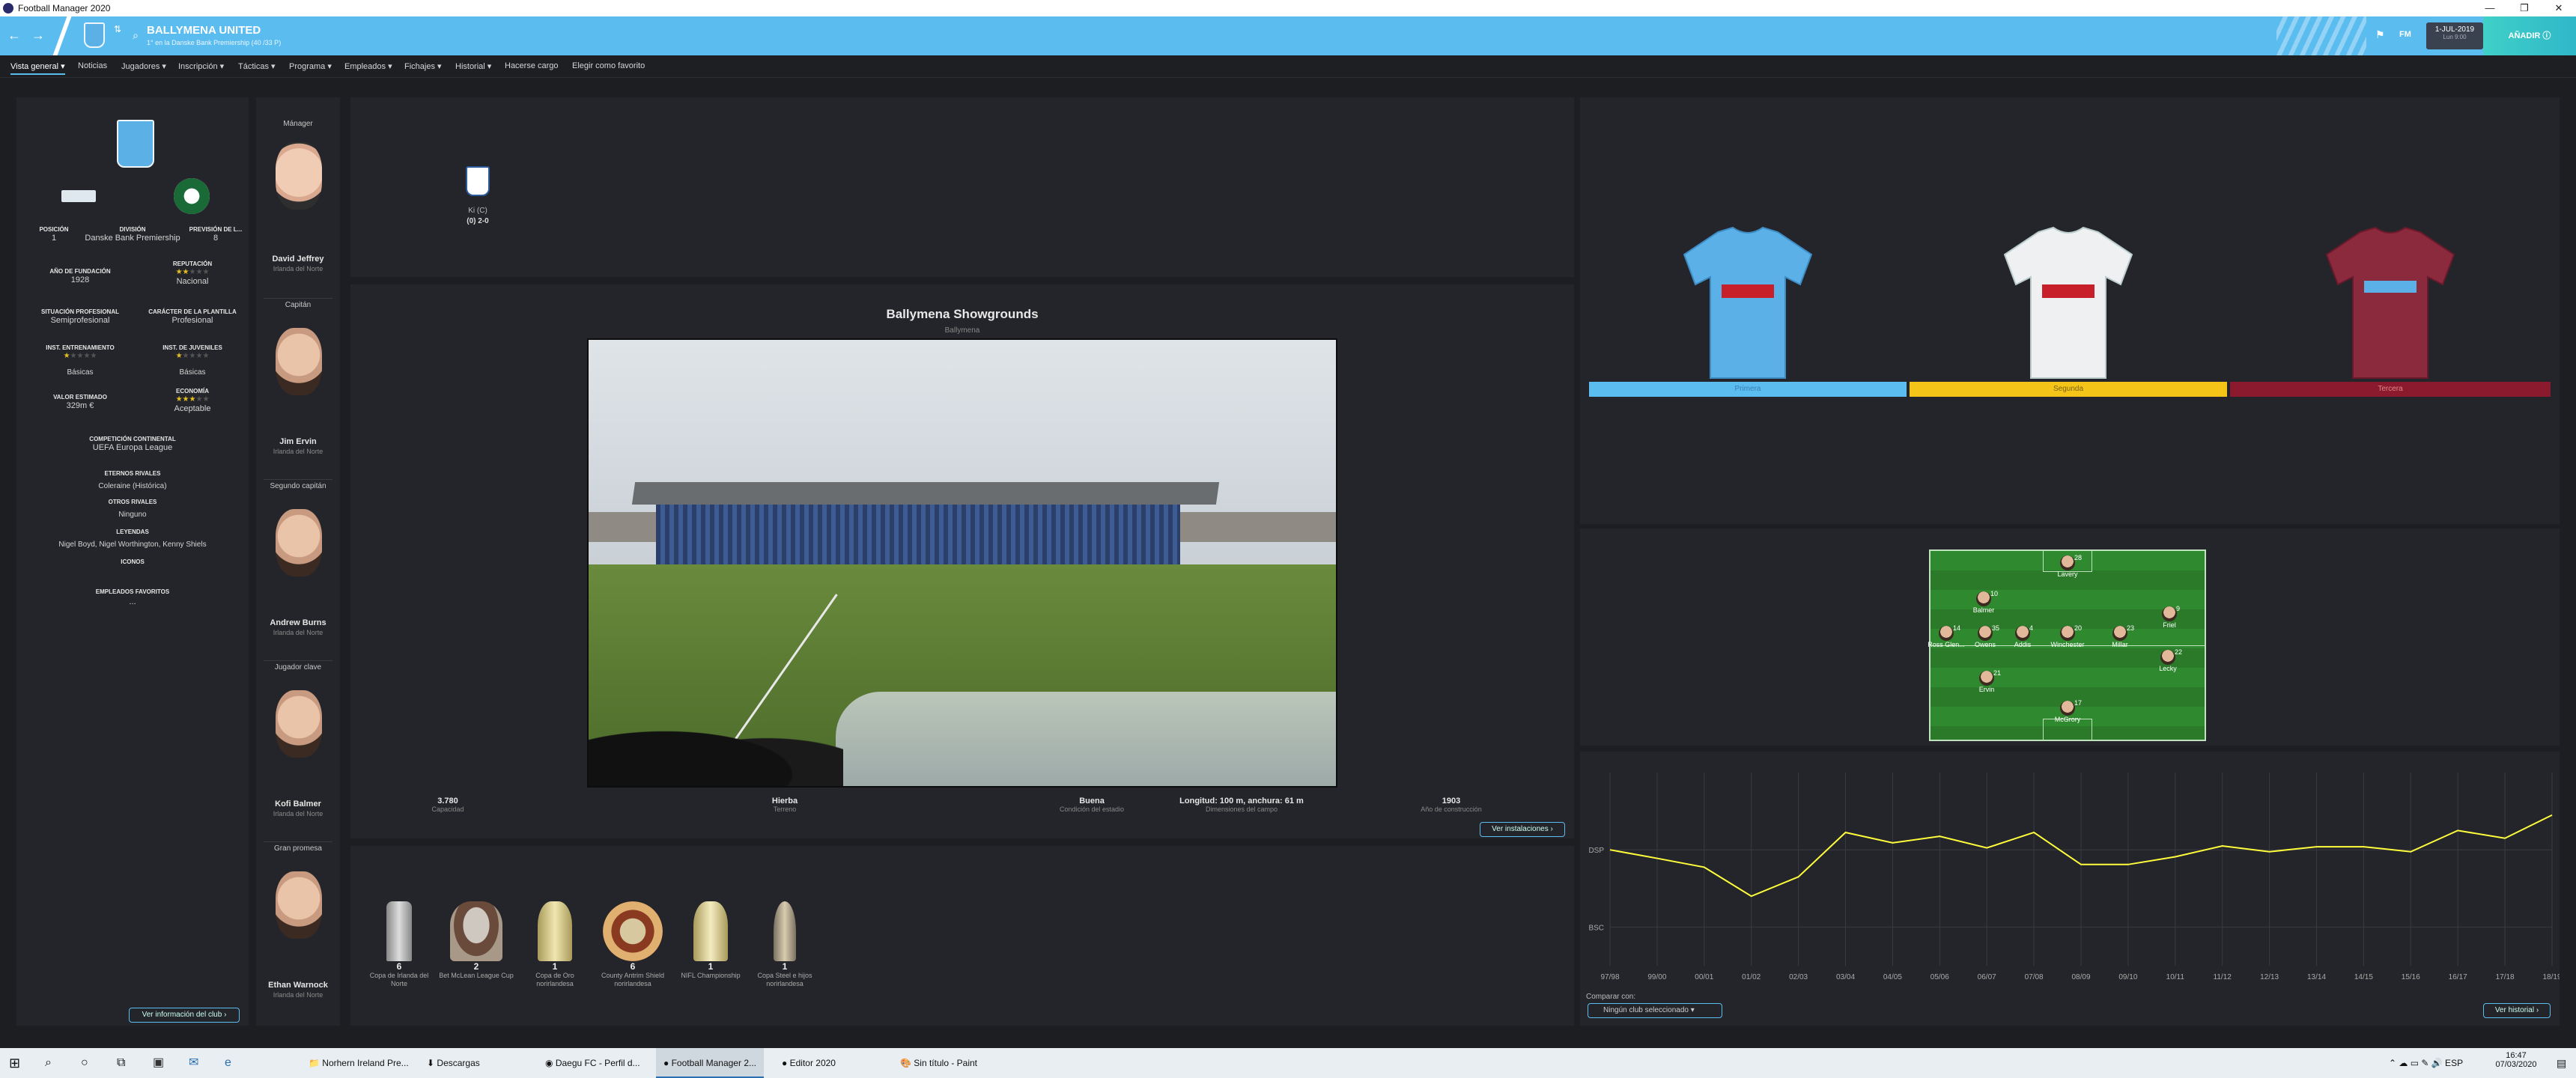 The width and height of the screenshot is (2576, 1078). Describe the element at coordinates (2561, 1063) in the screenshot. I see `notifications-icon: ▤` at that location.